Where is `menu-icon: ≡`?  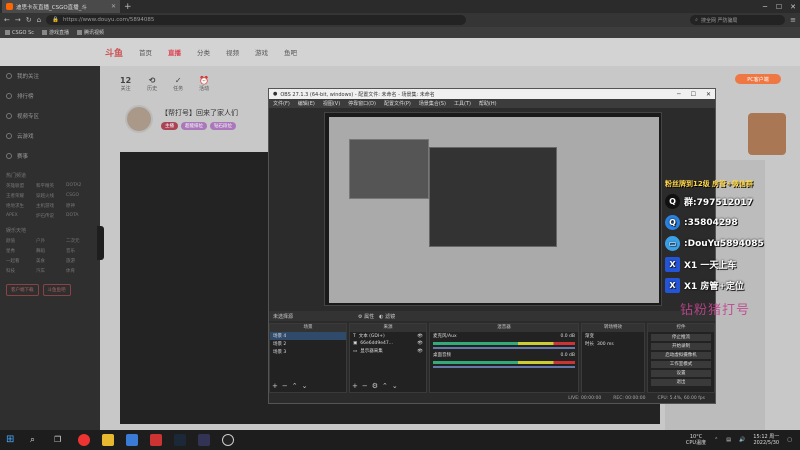
menu-icon: ≡ is located at coordinates (793, 20).